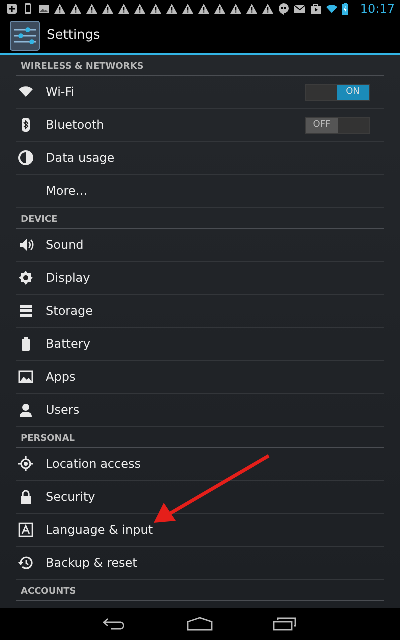 The height and width of the screenshot is (640, 400). What do you see at coordinates (332, 9) in the screenshot?
I see `wifi-signal-icon` at bounding box center [332, 9].